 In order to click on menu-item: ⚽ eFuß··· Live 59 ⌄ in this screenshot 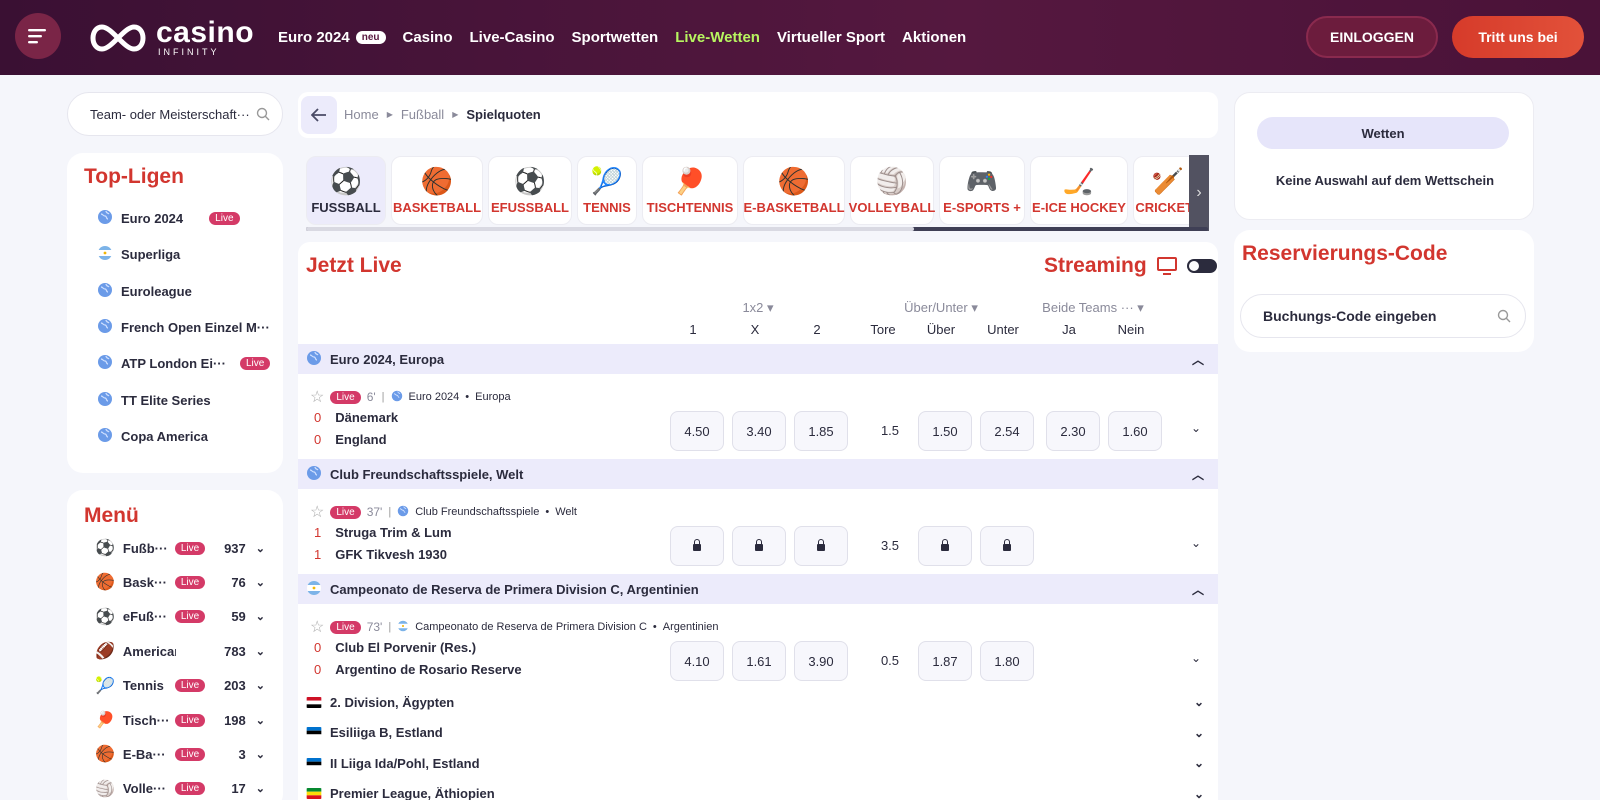, I will do `click(180, 617)`.